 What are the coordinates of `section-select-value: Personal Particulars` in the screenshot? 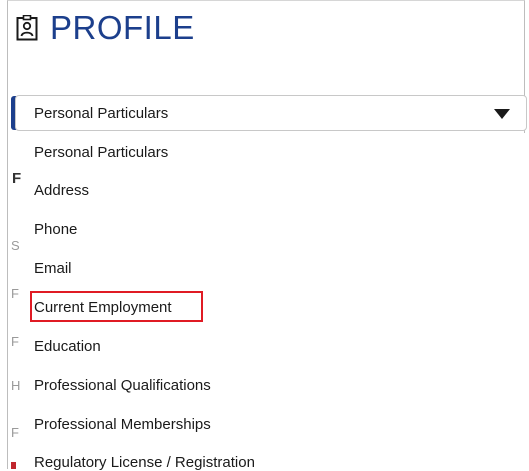 It's located at (101, 113).